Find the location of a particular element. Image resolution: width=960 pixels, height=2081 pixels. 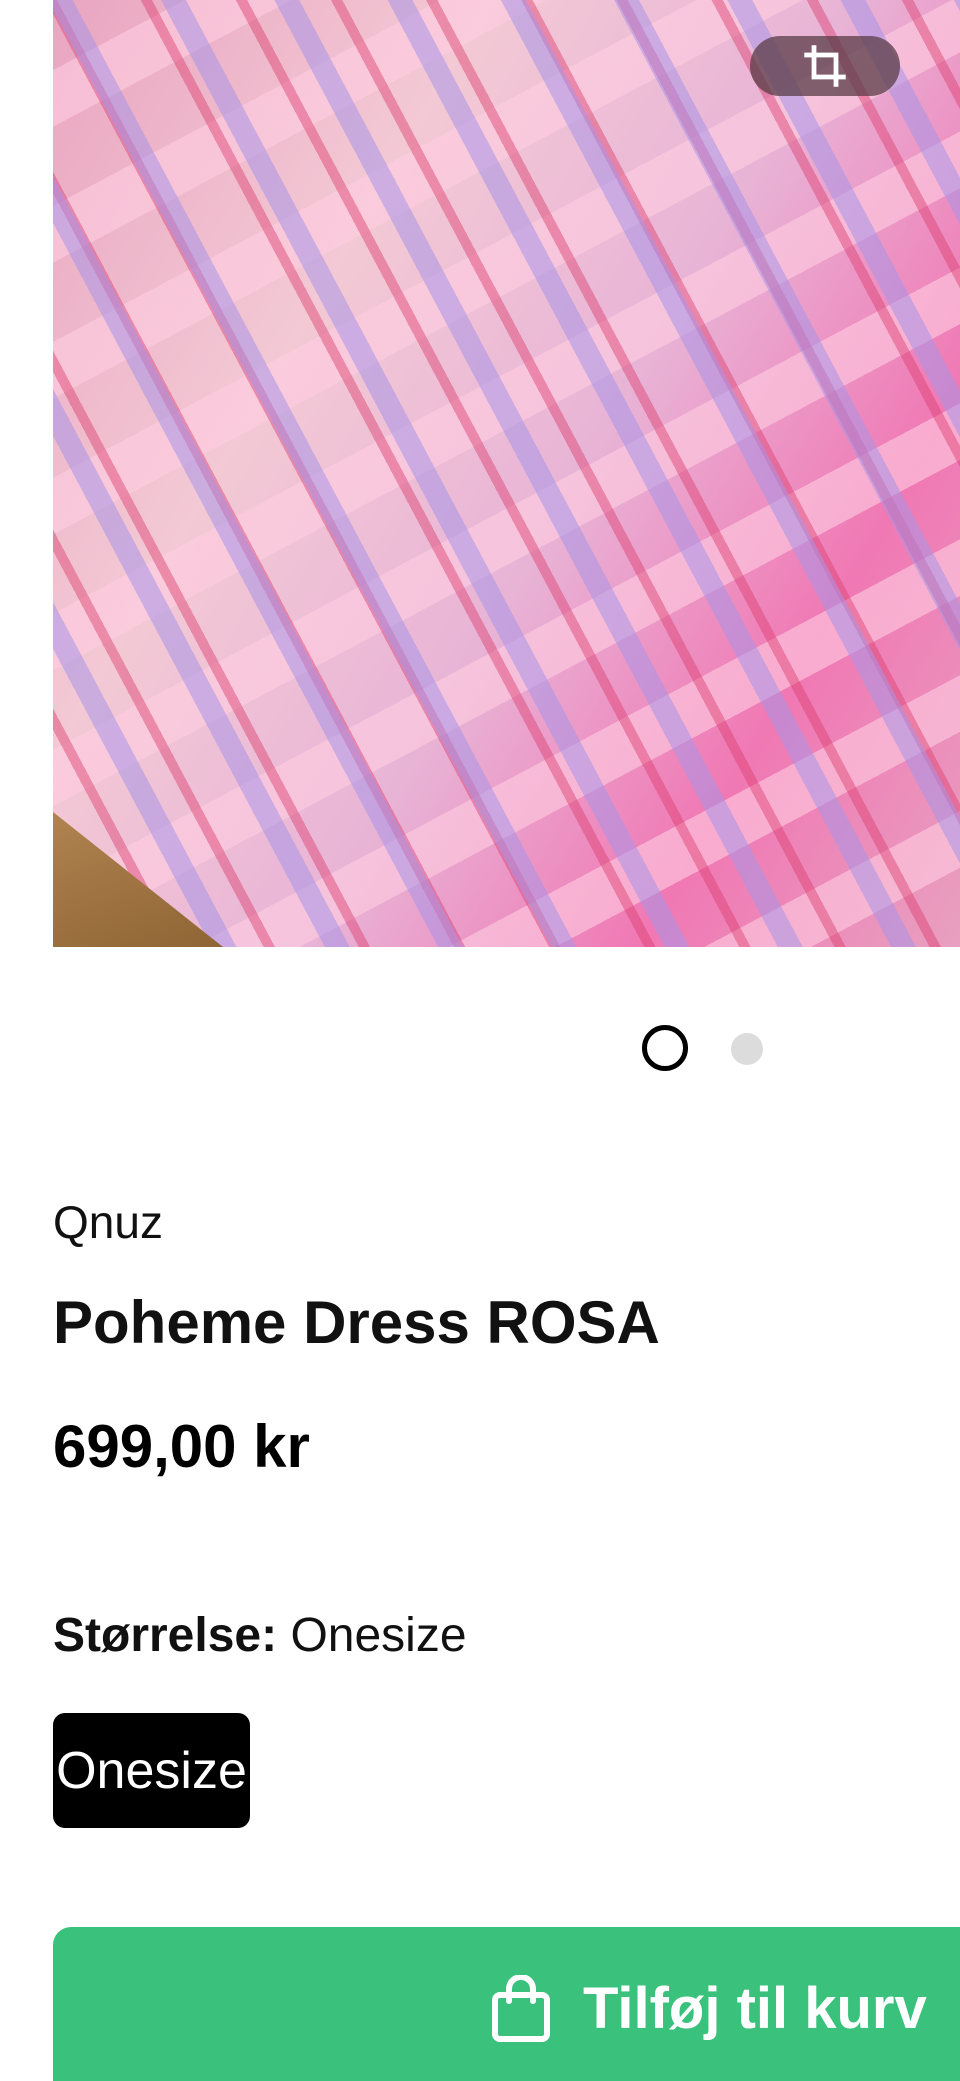

size-label-row: Størrelse: Onesize is located at coordinates (260, 1635).